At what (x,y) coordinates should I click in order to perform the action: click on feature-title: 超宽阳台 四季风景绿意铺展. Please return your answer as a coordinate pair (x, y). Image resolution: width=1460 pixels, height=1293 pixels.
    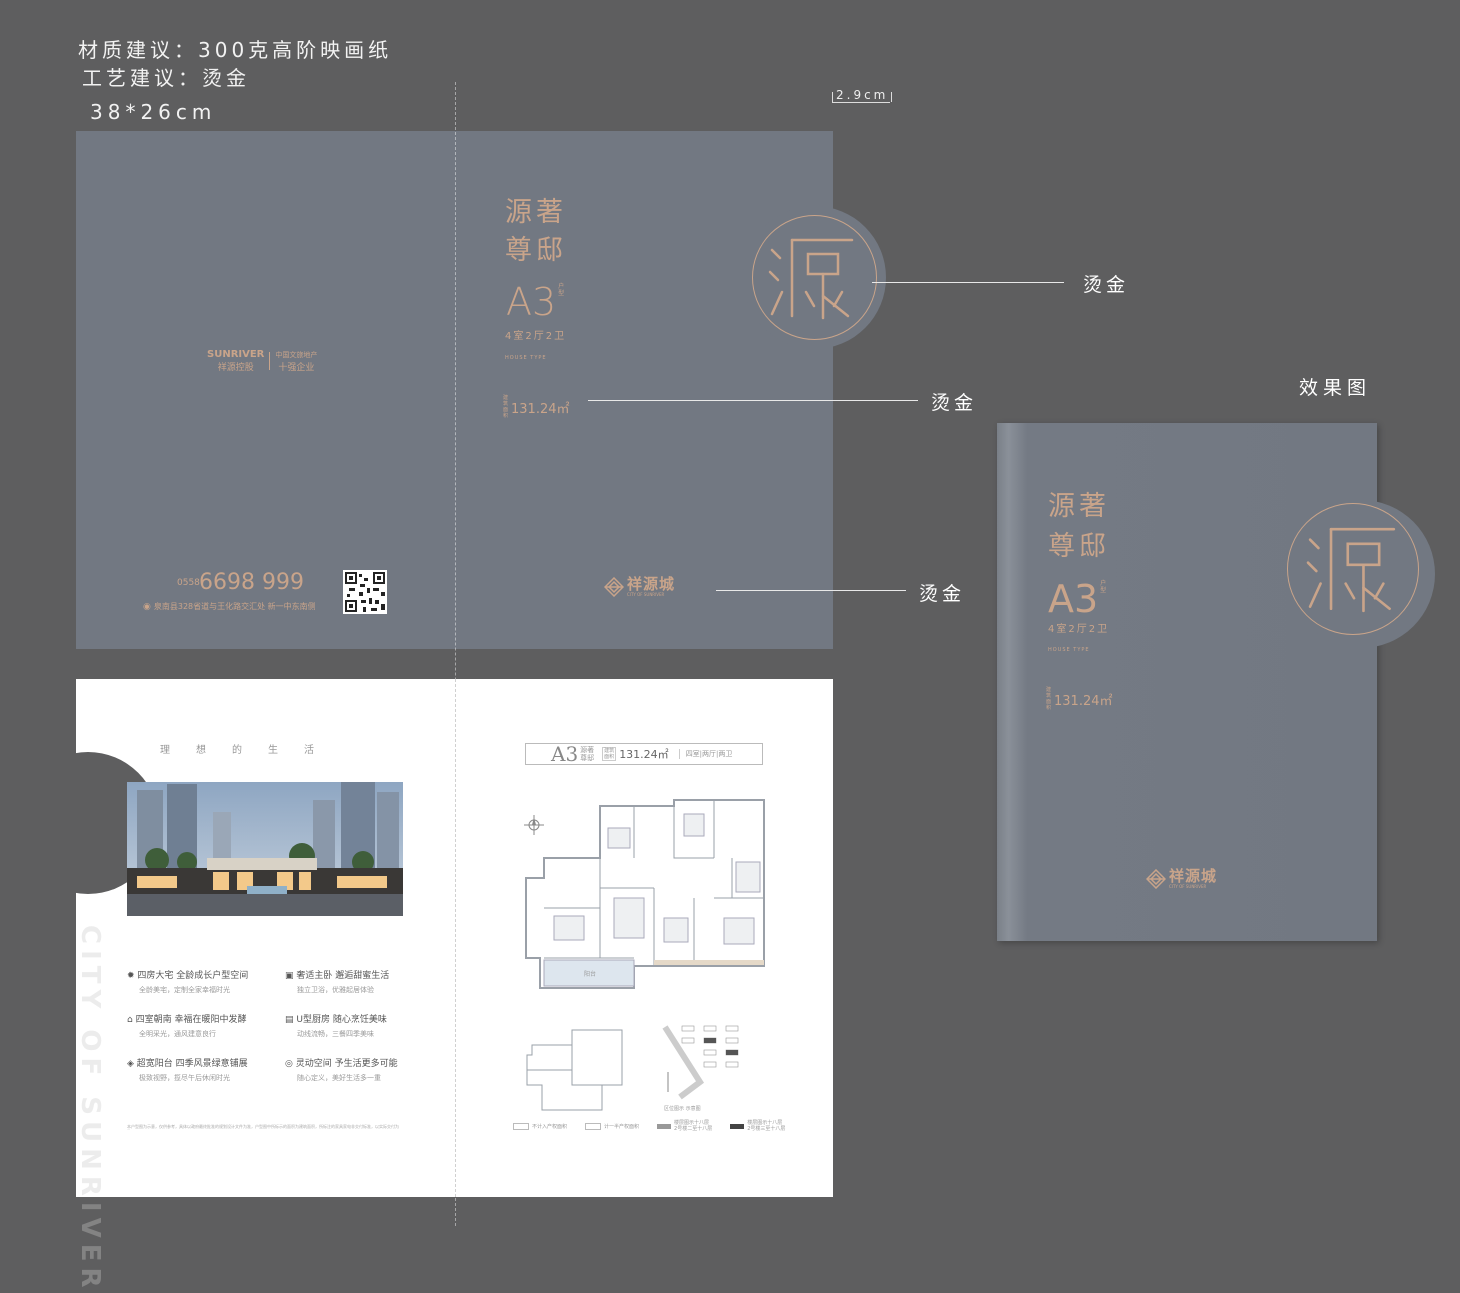
    Looking at the image, I should click on (192, 1064).